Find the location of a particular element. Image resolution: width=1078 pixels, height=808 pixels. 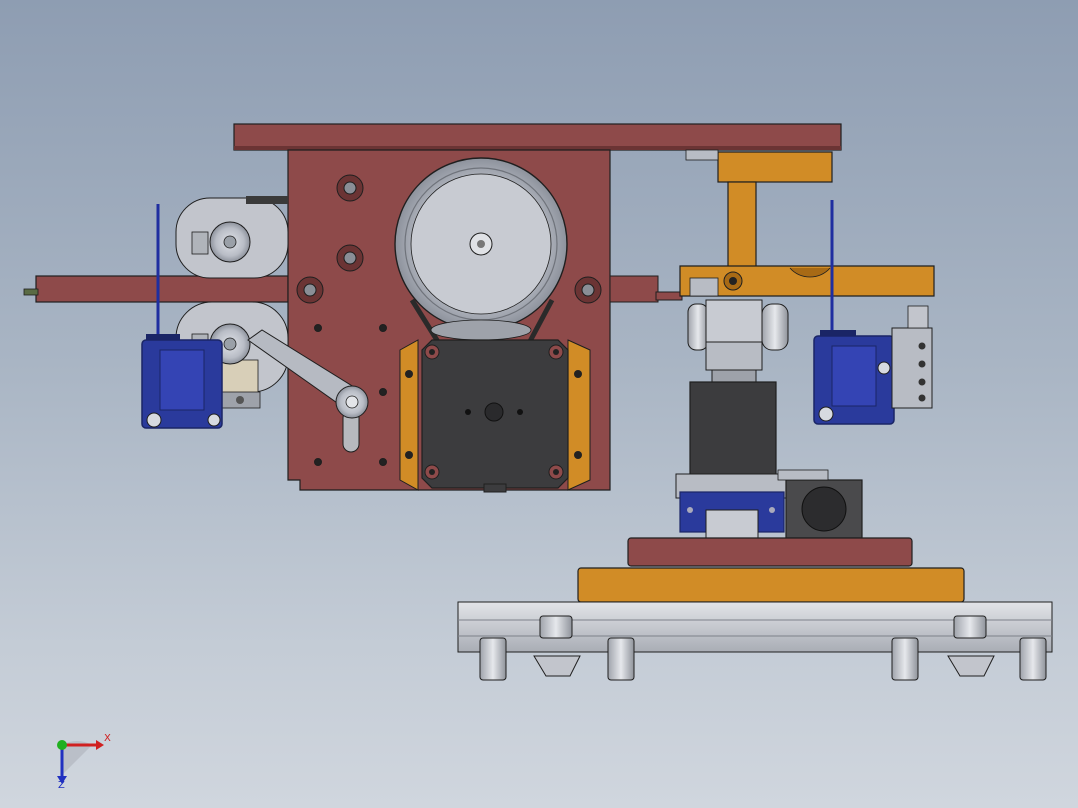

stepper-motor is located at coordinates (495, 416).